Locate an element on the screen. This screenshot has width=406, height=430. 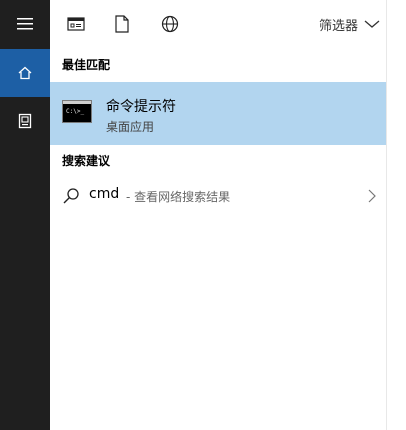
chevron-down-icon is located at coordinates (372, 24).